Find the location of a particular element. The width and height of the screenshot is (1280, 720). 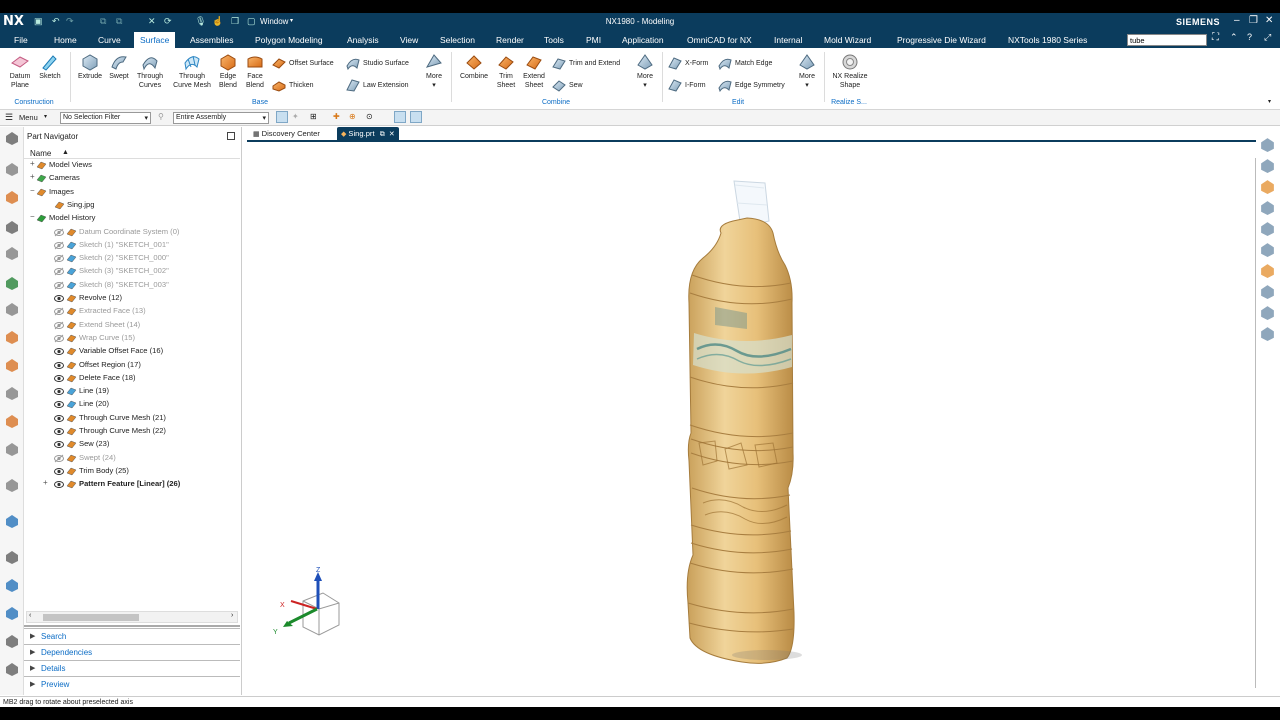

combine-button: Combine is located at coordinates (474, 67).